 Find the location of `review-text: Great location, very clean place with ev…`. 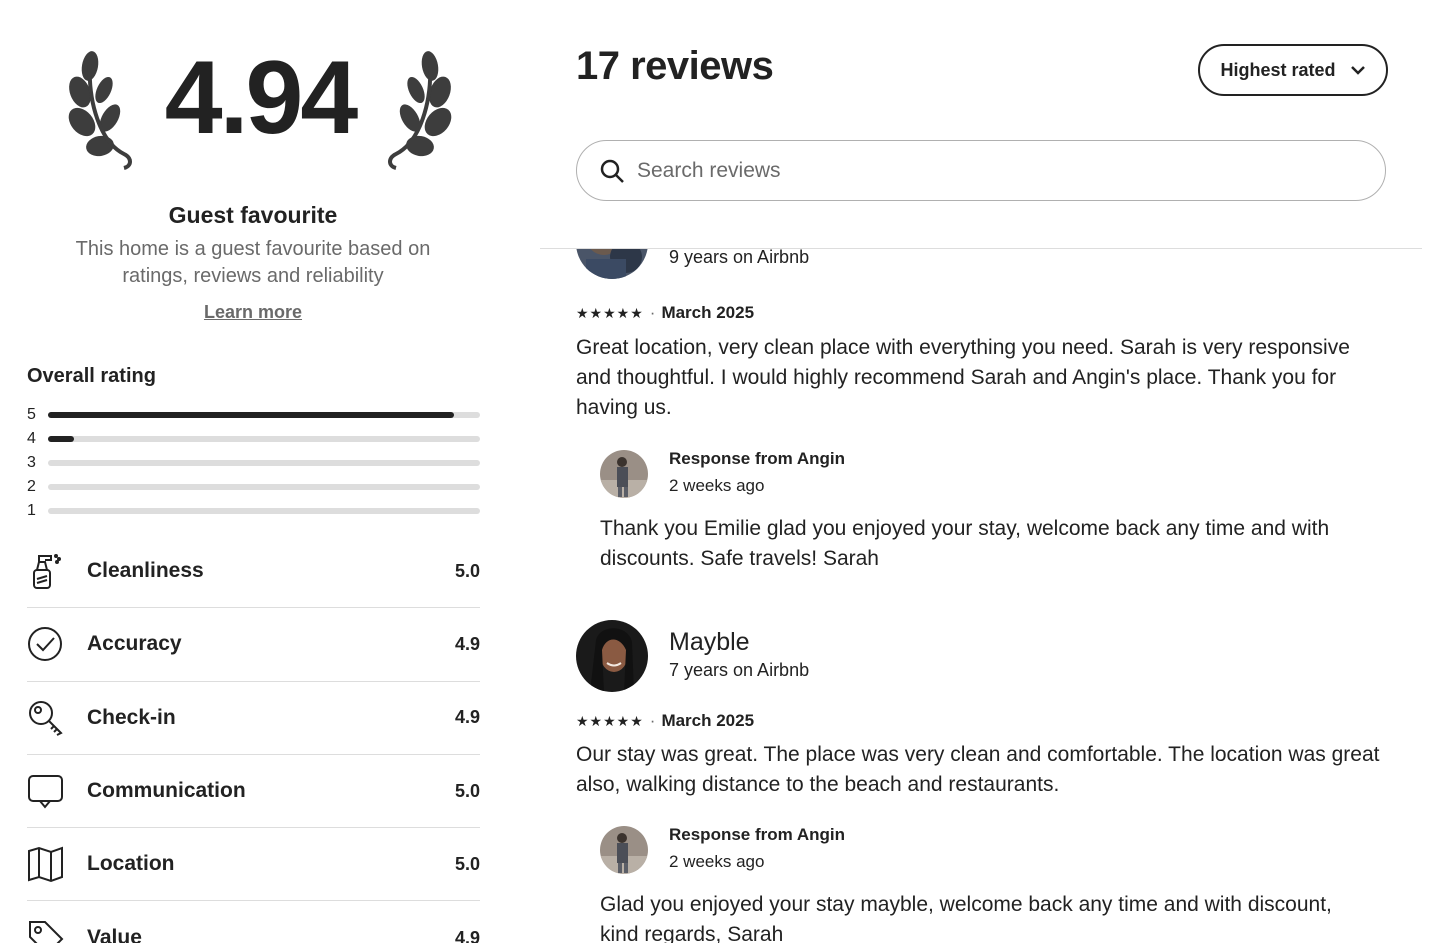

review-text: Great location, very clean place with ev… is located at coordinates (963, 377).